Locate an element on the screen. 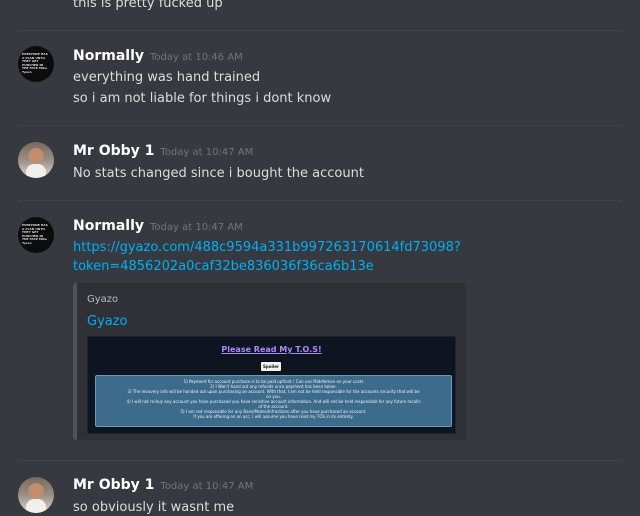 The height and width of the screenshot is (516, 640). message-text: so obviously it wasnt me is located at coordinates (154, 507).